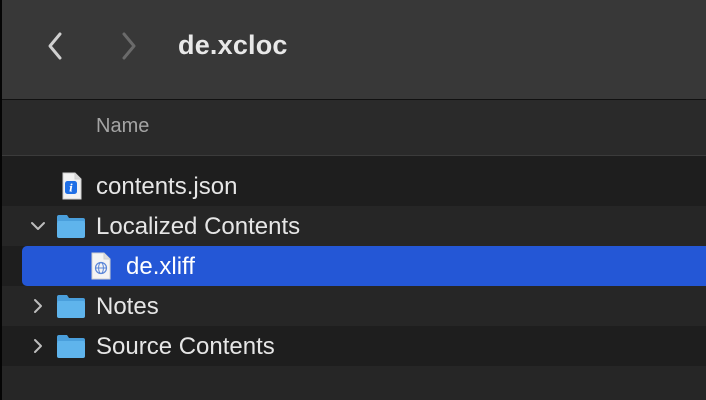  Describe the element at coordinates (71, 189) in the screenshot. I see `svg-text: i` at that location.